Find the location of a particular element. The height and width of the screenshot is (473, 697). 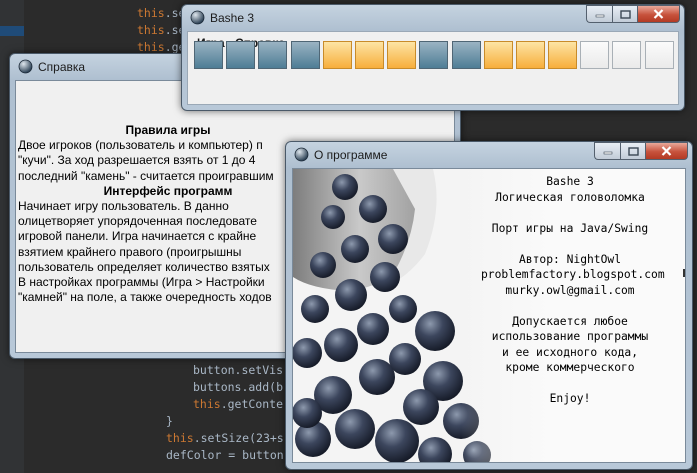

code-line: this.setSize(23+s is located at coordinates (225, 438).